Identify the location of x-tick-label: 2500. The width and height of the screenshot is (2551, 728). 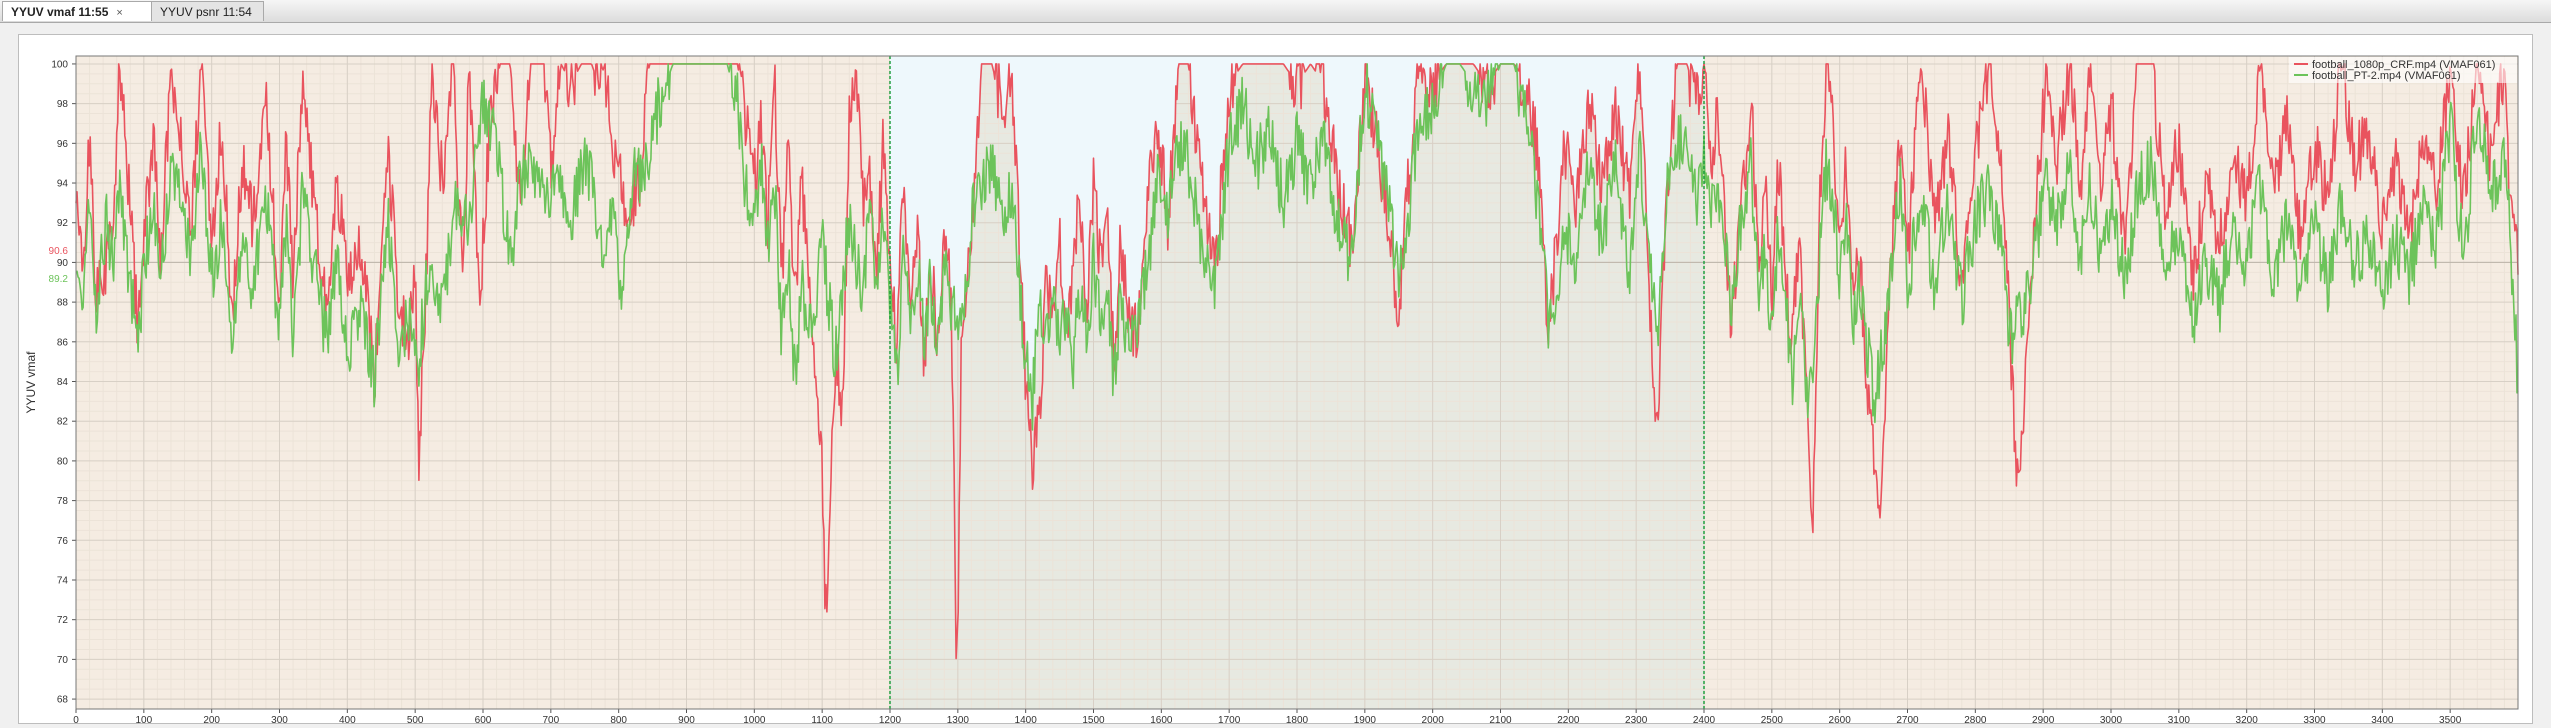
(1772, 719).